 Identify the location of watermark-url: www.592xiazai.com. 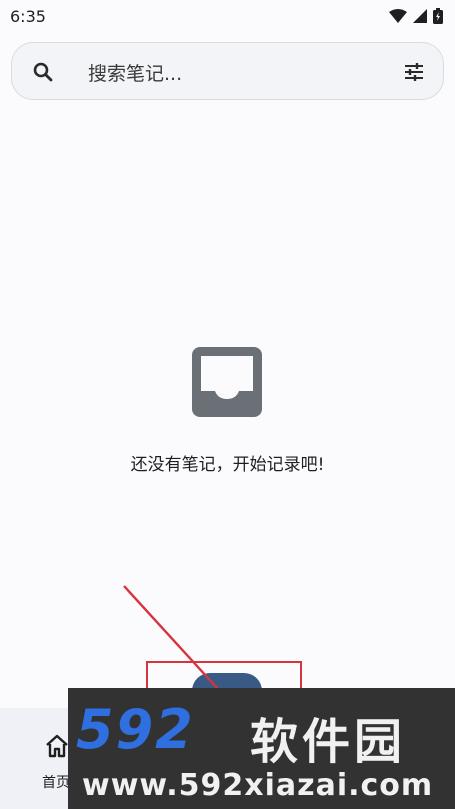
(258, 785).